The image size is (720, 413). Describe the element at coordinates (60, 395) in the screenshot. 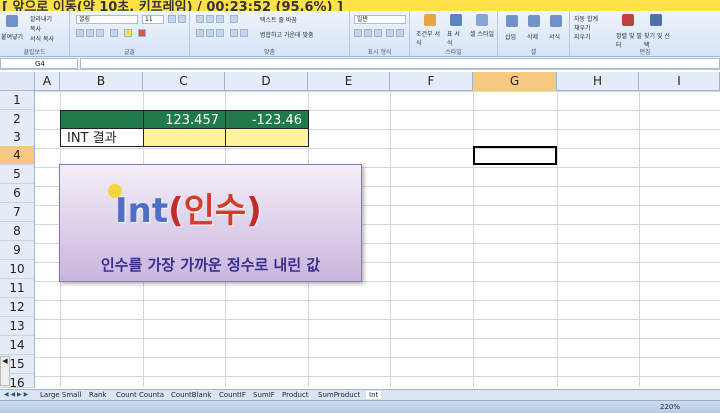

I see `sheet-tab-large-small: Large Small` at that location.